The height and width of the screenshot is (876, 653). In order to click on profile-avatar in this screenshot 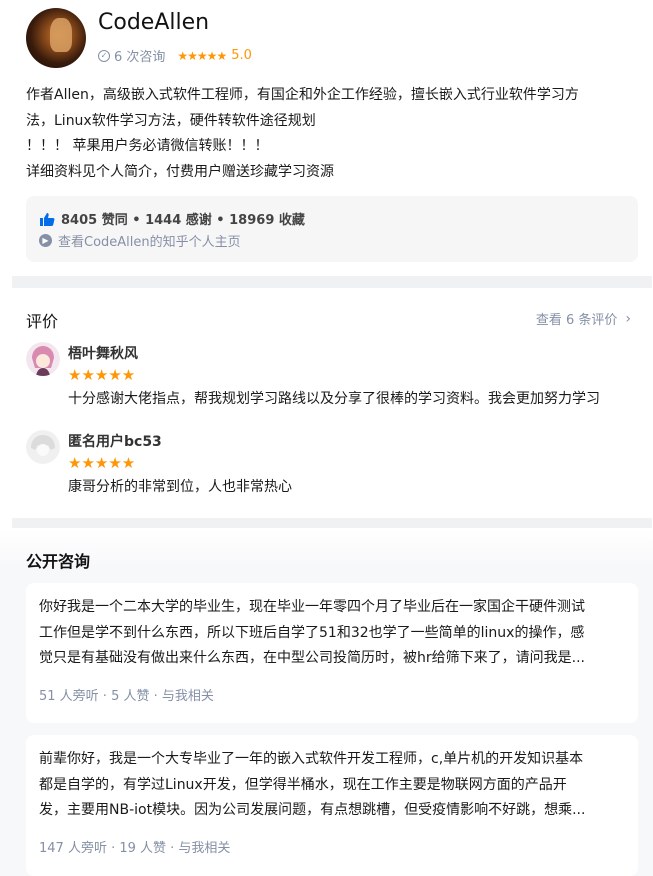, I will do `click(56, 38)`.